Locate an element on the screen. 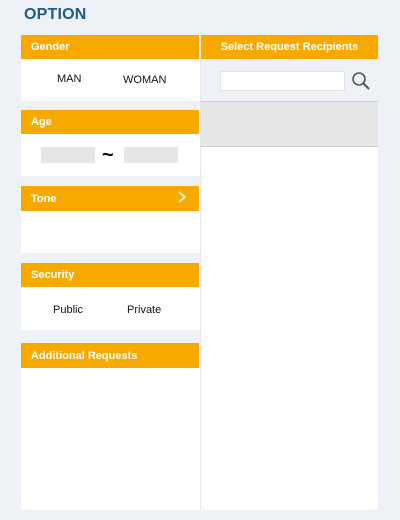  additional-requests-area is located at coordinates (110, 439).